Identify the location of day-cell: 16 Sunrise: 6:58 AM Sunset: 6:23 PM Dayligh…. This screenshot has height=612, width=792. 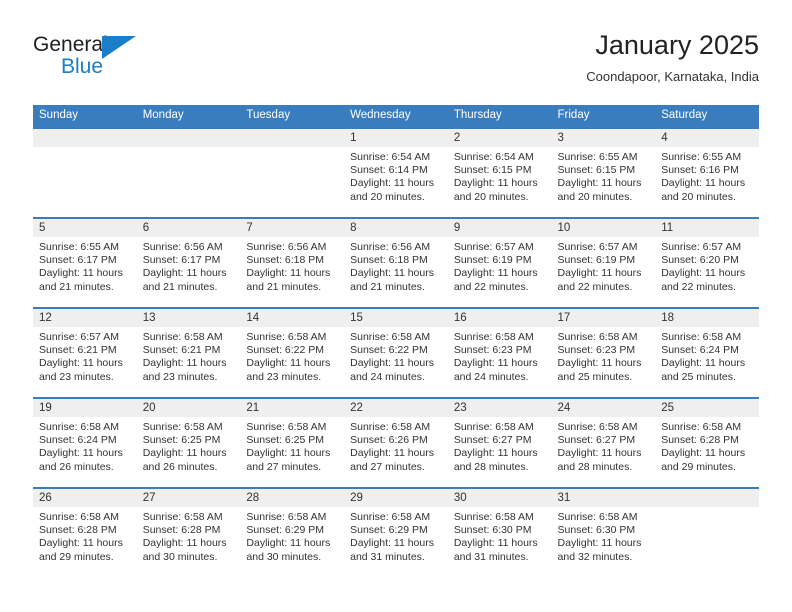
(499, 353).